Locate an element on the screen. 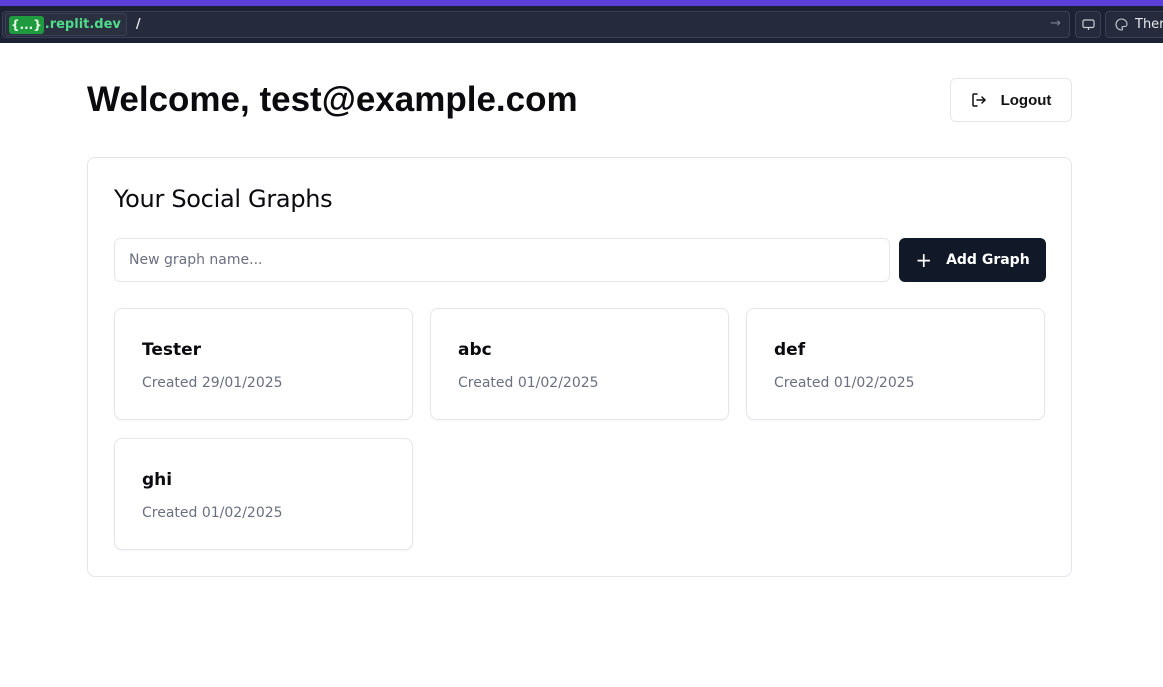 The height and width of the screenshot is (687, 1163). graph-name: Tester is located at coordinates (172, 350).